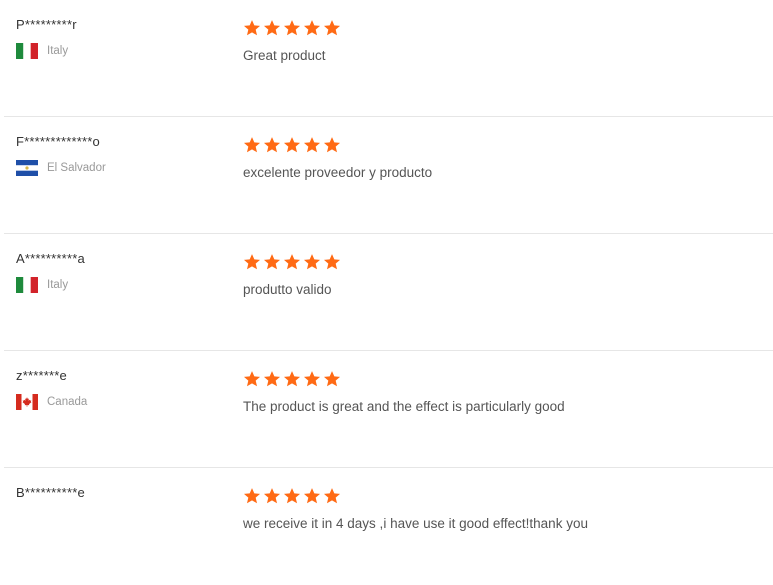 This screenshot has height=585, width=773. I want to click on review-comment: produtto valido, so click(287, 289).